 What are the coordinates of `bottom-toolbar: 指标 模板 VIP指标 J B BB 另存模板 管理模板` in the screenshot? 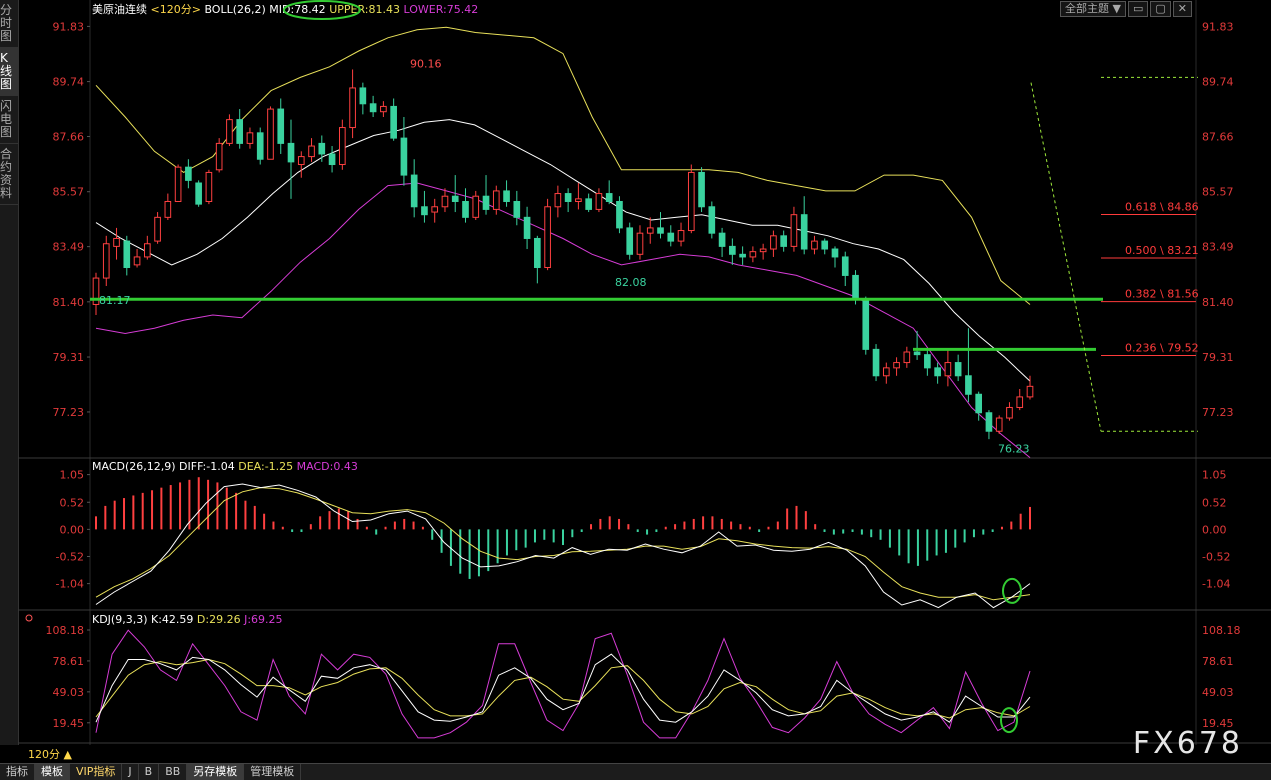 It's located at (635, 771).